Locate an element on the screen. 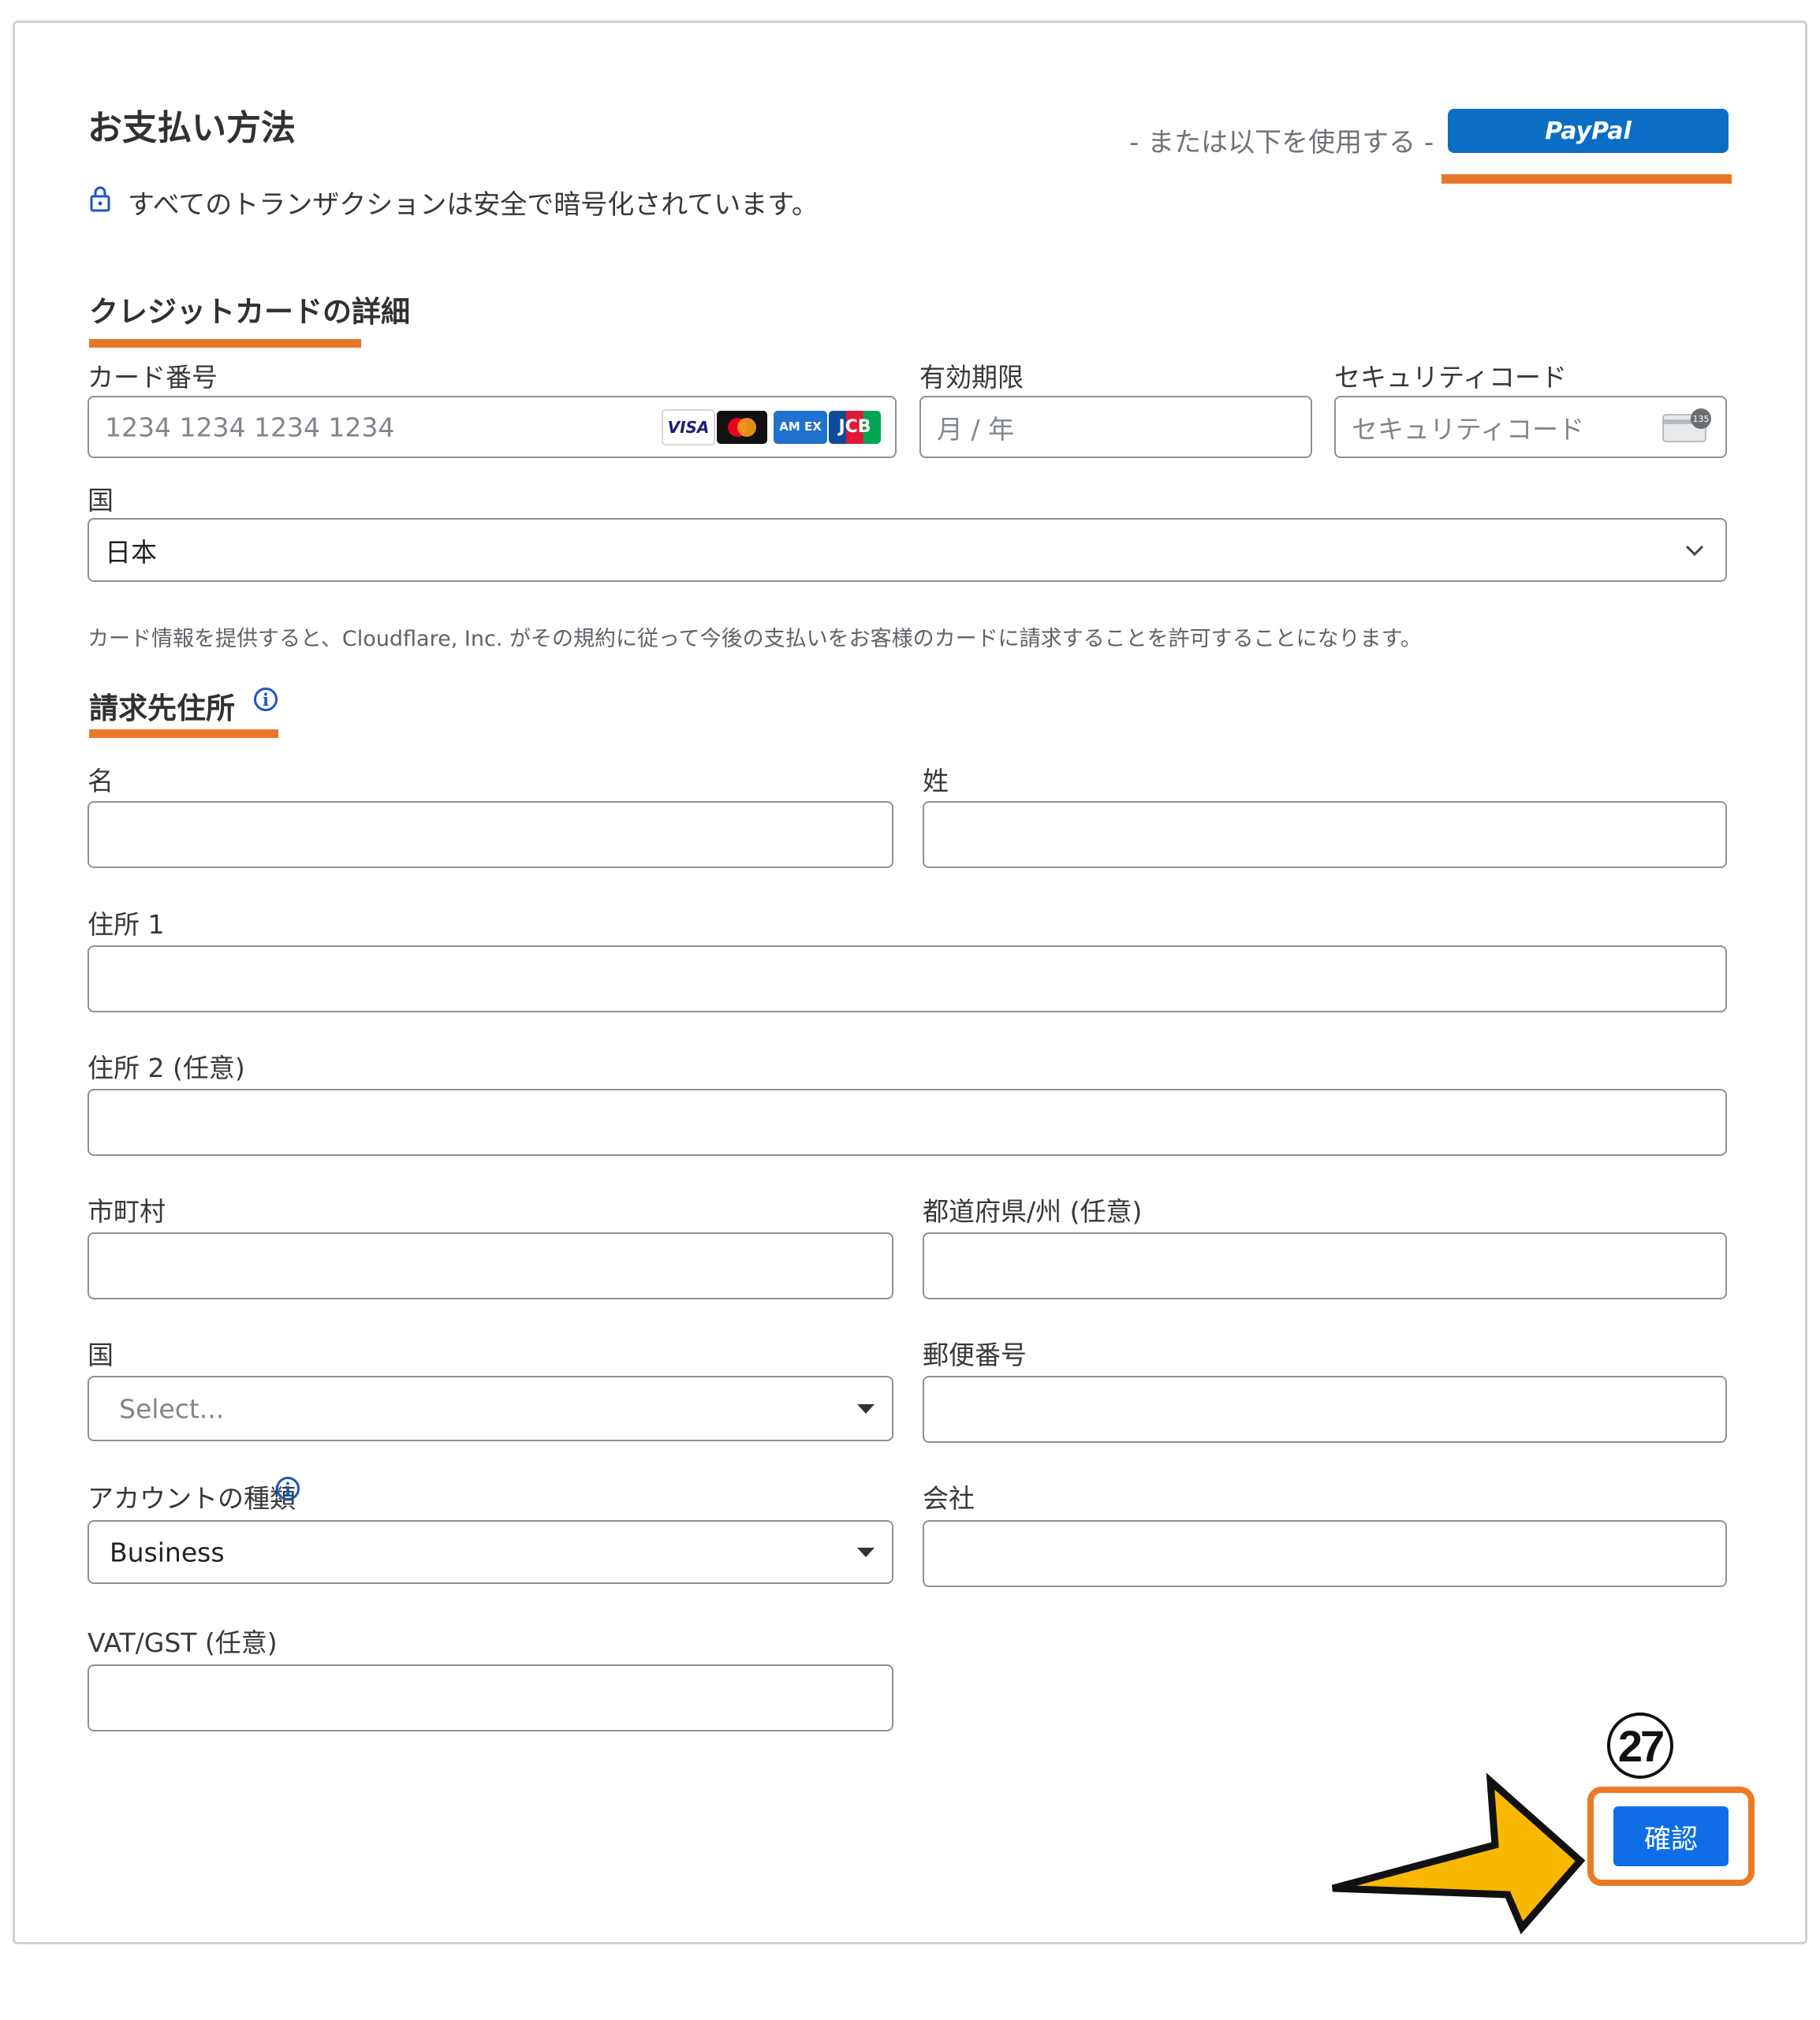 This screenshot has height=2020, width=1820. city-input is located at coordinates (490, 1265).